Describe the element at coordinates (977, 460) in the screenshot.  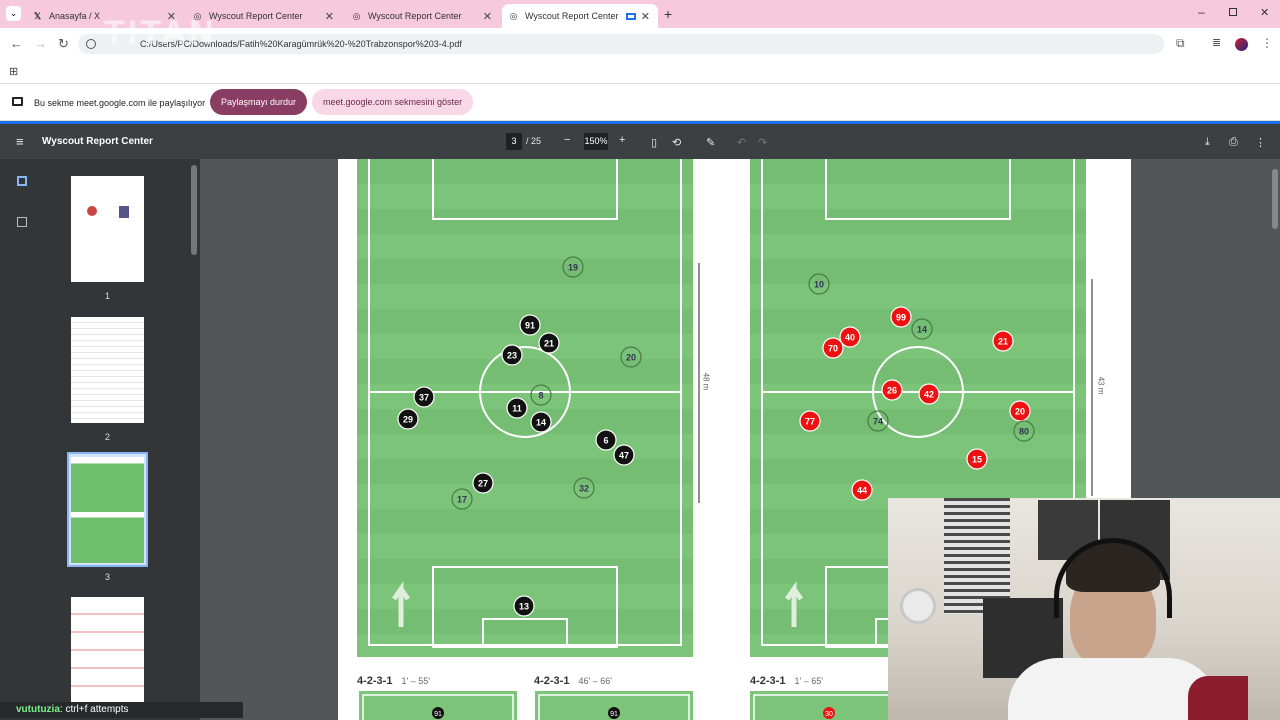
I see `player-number: 15` at that location.